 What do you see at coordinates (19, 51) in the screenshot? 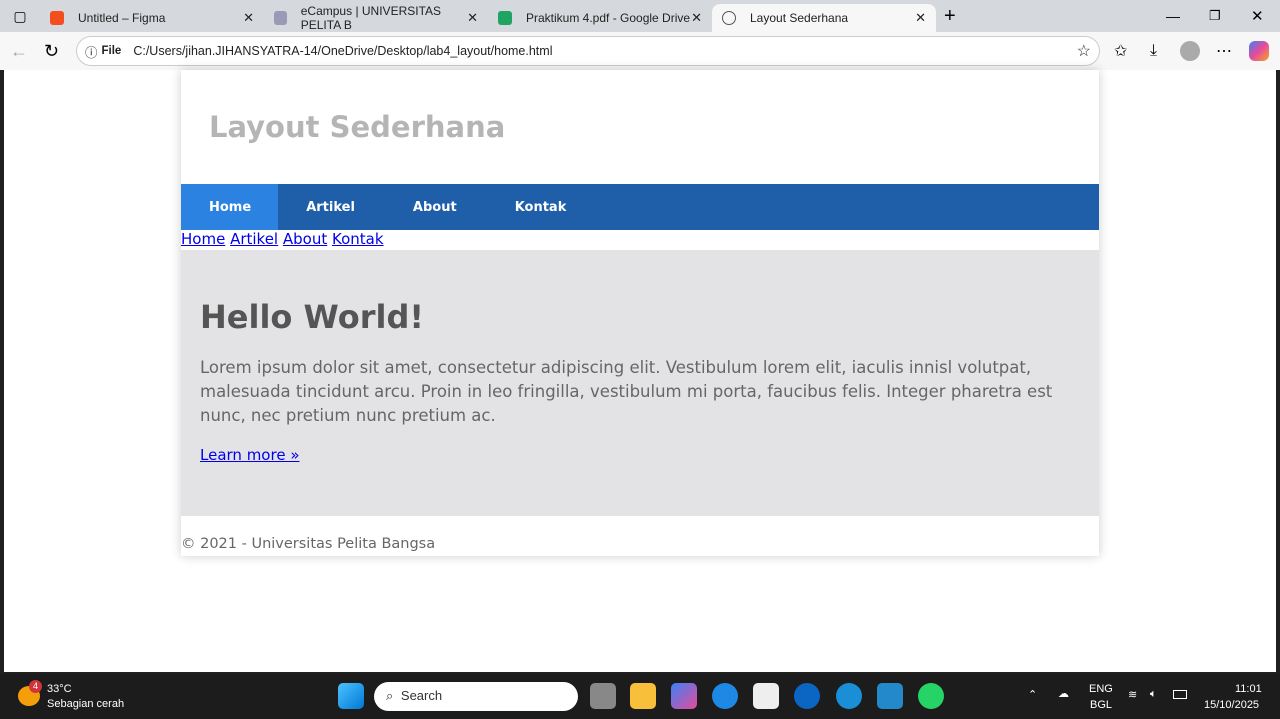
I see `back-icon: ←` at bounding box center [19, 51].